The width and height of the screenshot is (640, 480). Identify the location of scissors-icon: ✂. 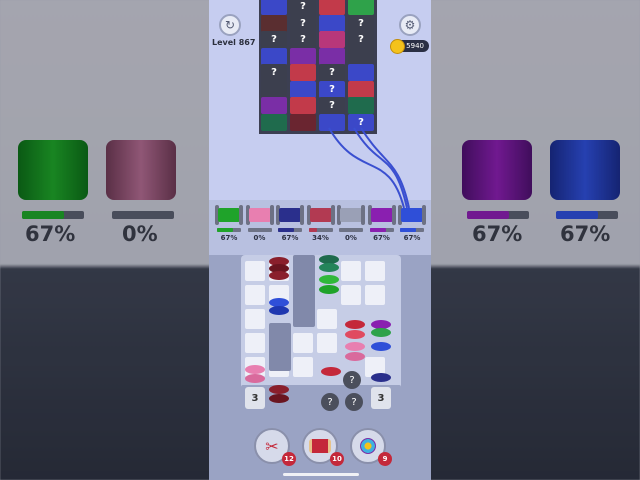
(272, 446).